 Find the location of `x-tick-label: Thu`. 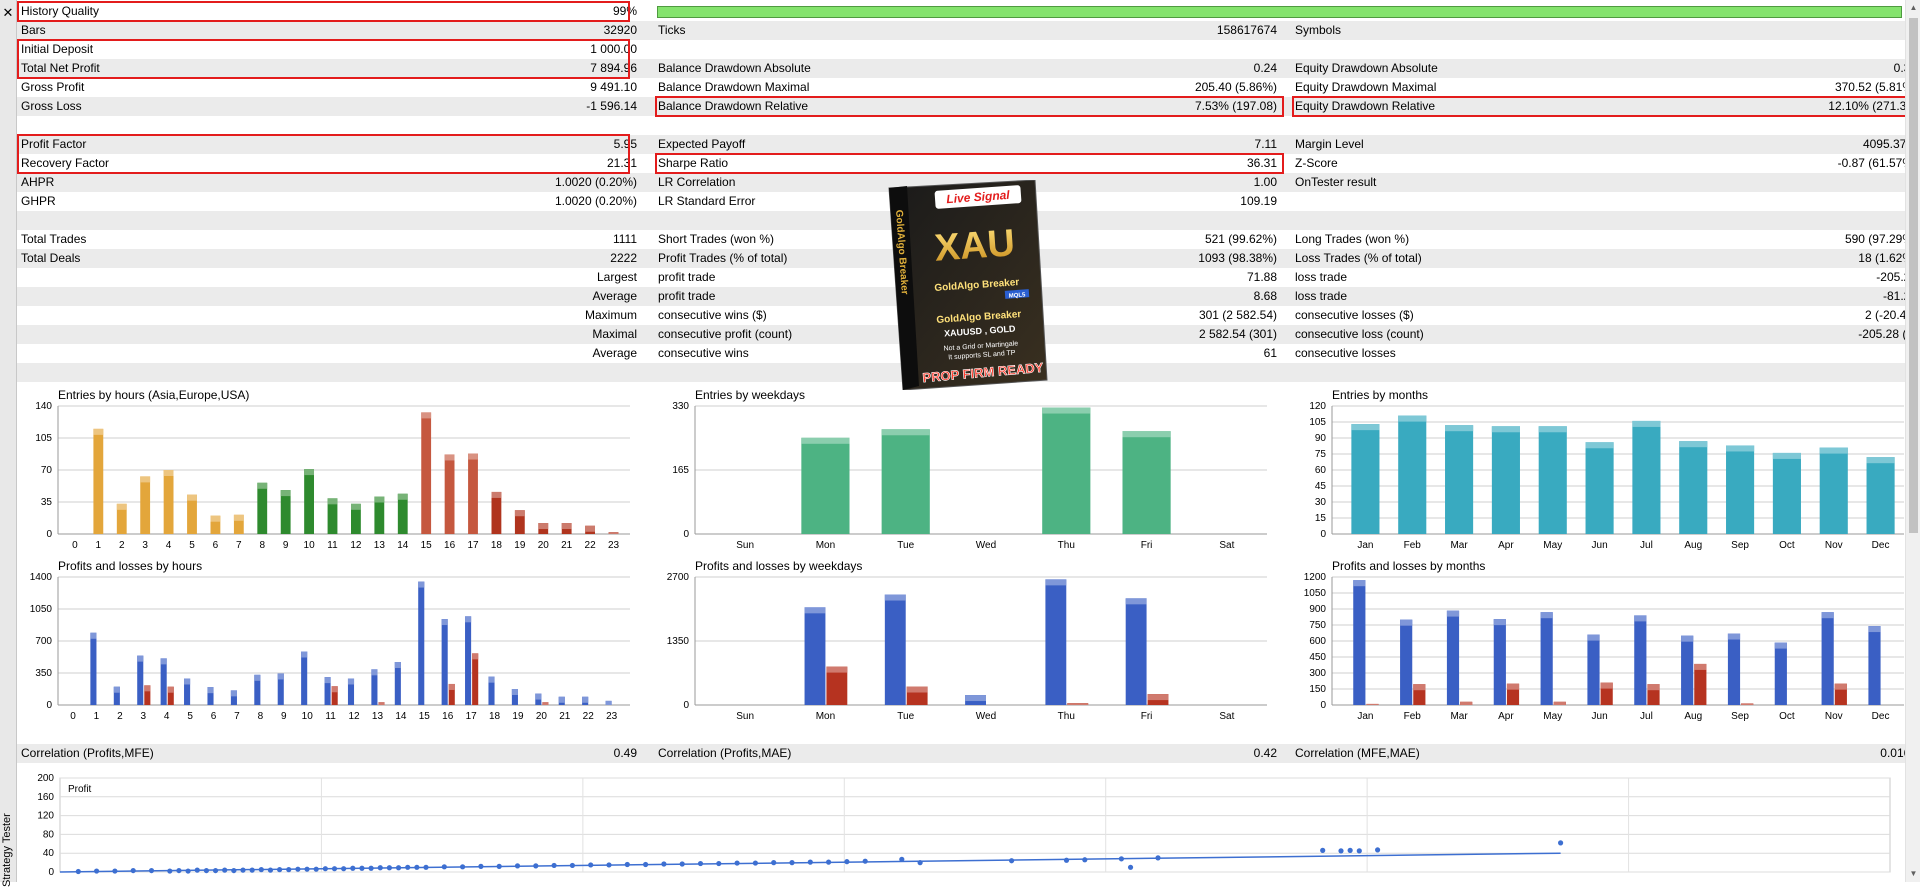

x-tick-label: Thu is located at coordinates (1066, 716).